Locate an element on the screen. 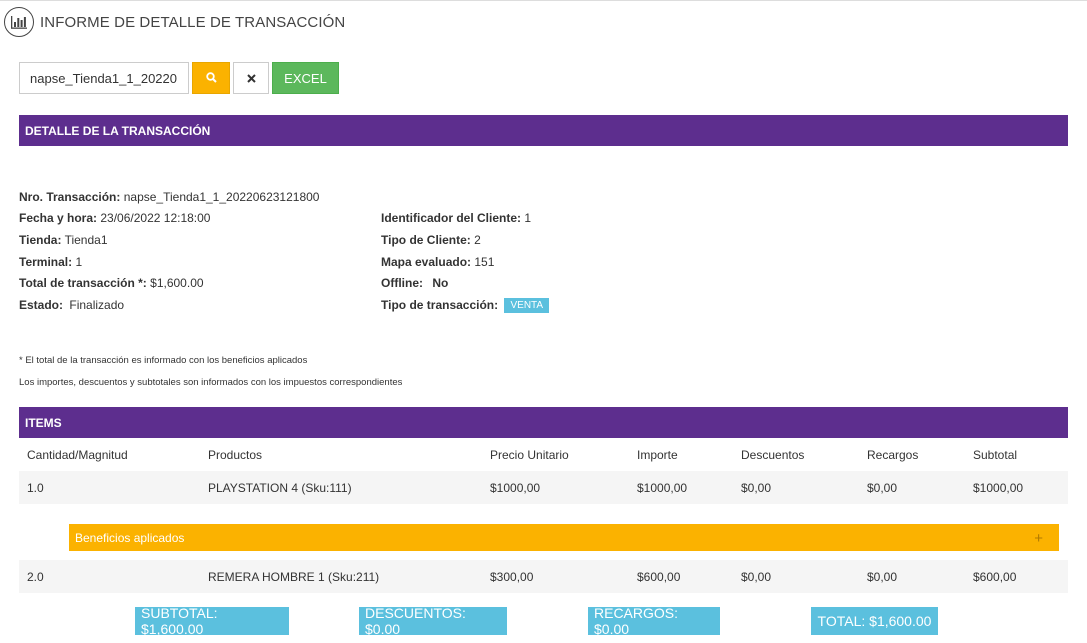  table-cell-importe: $600,00 is located at coordinates (659, 577).